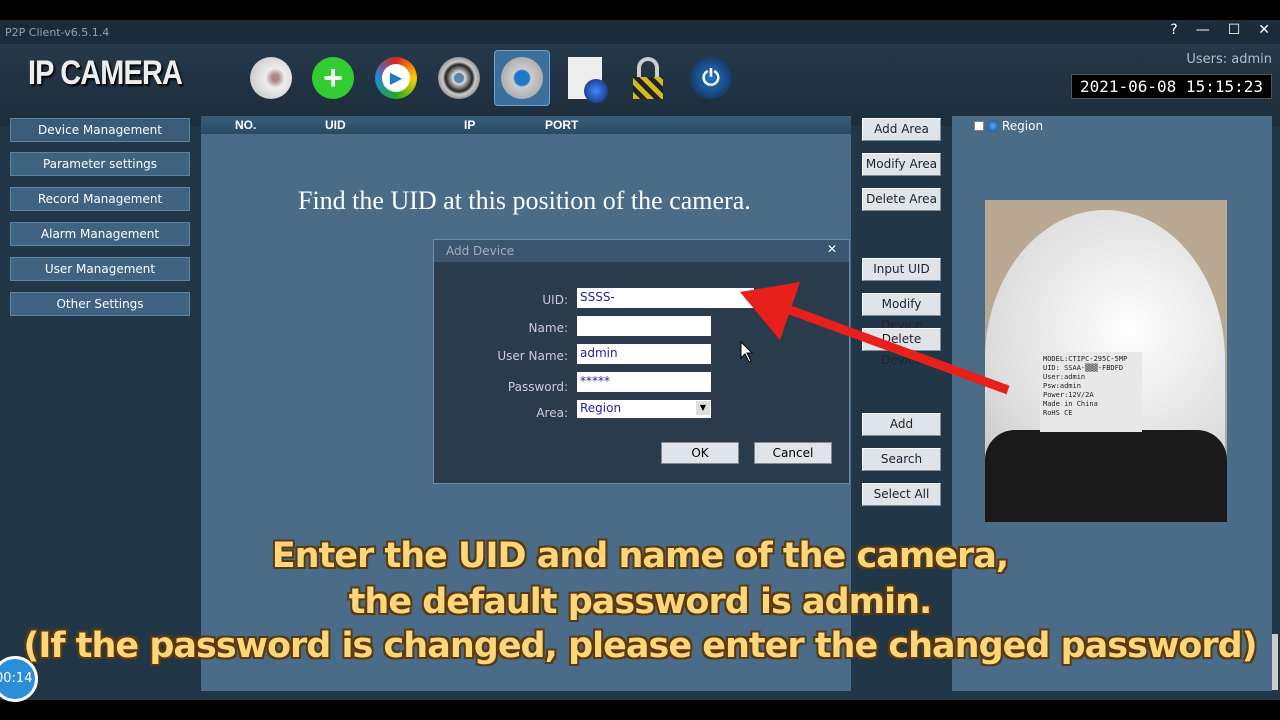 This screenshot has height=720, width=1280. Describe the element at coordinates (640, 556) in the screenshot. I see `subtitle-line-1: Enter the UID and name of the camera,` at that location.